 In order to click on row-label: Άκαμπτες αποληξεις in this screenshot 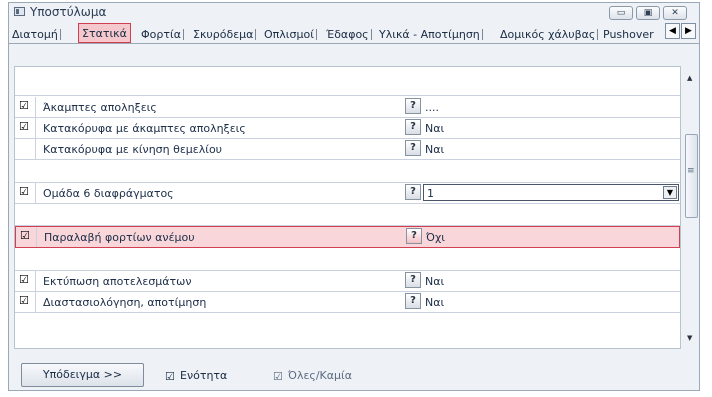, I will do `click(100, 107)`.